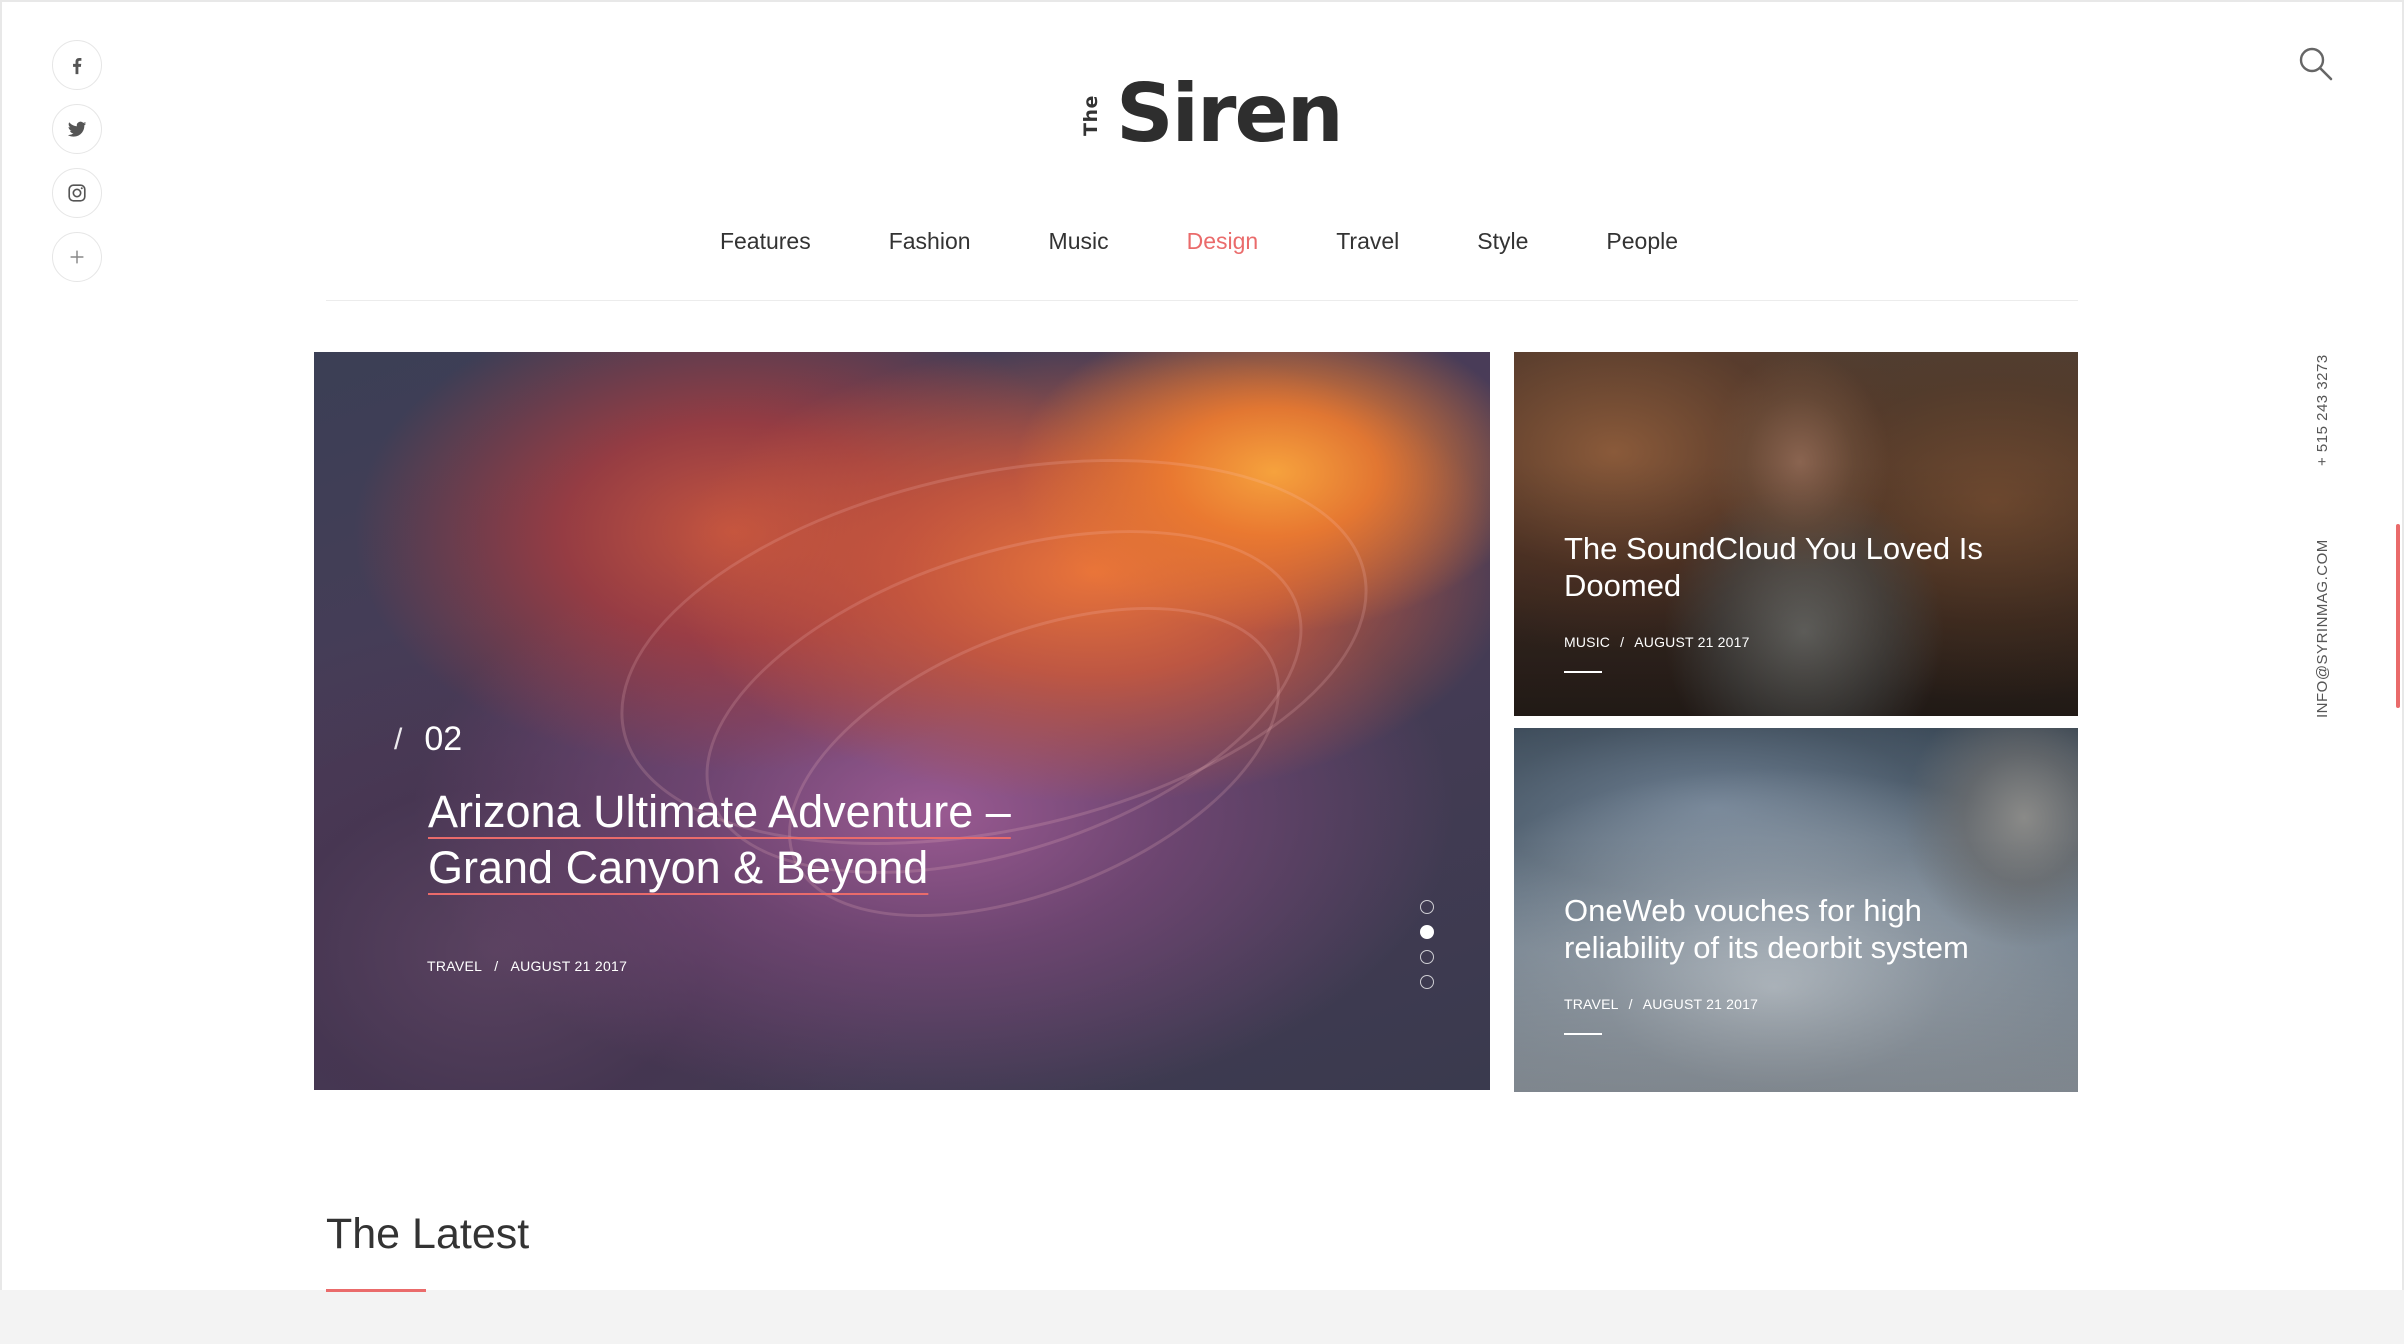 This screenshot has height=1344, width=2404. I want to click on slider-dots, so click(1427, 944).